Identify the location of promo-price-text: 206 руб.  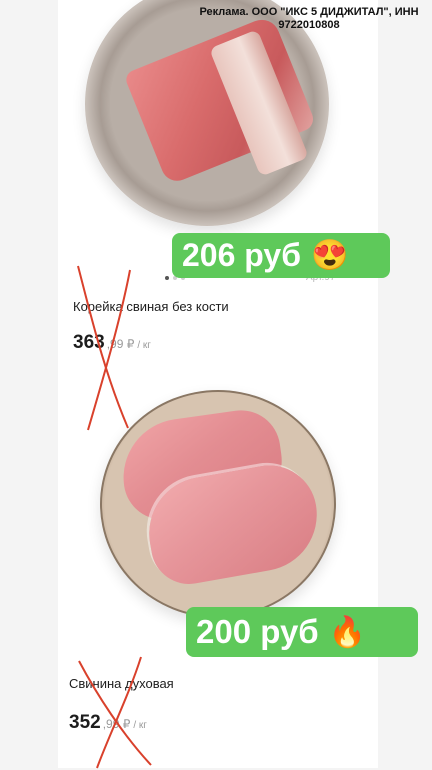
(241, 255).